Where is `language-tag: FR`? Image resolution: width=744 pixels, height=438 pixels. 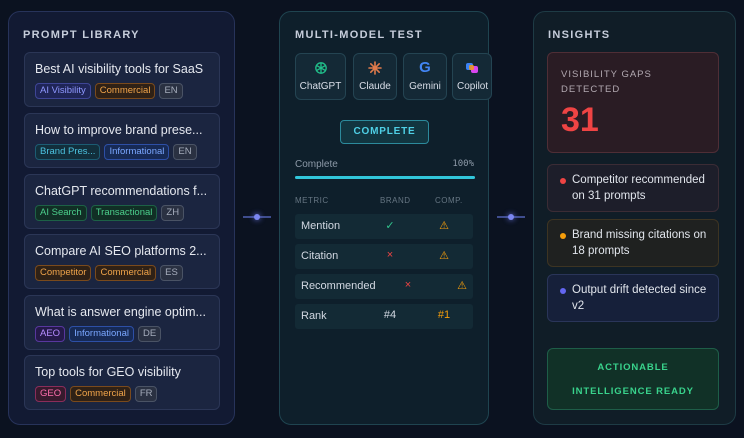
language-tag: FR is located at coordinates (146, 394).